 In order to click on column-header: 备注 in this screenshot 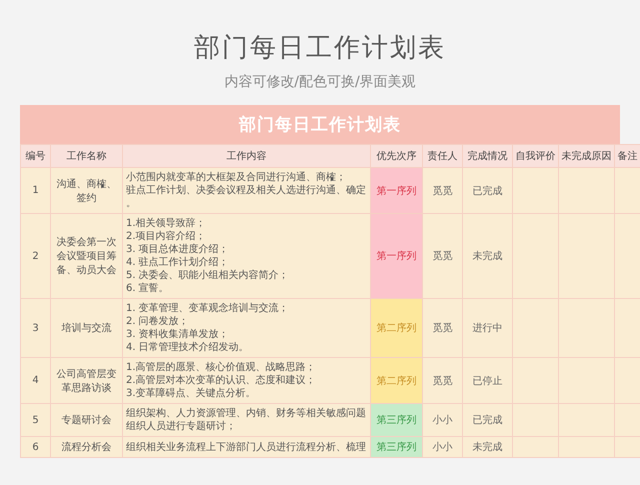, I will do `click(627, 156)`.